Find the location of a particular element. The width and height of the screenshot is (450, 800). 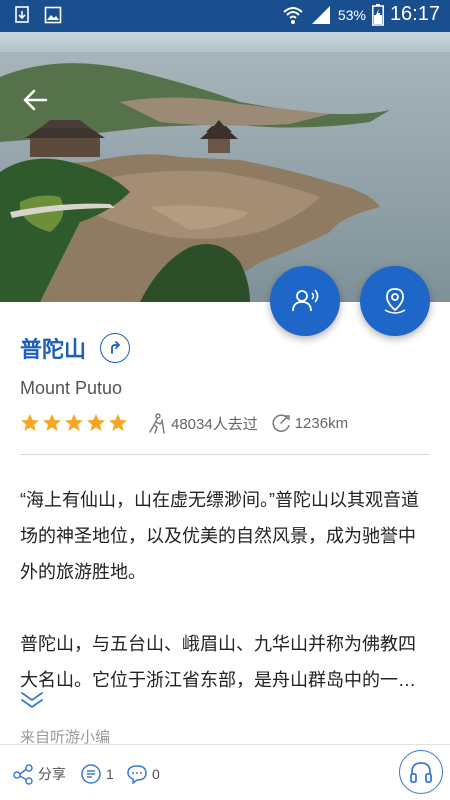

distance-text: 1236km is located at coordinates (321, 423).